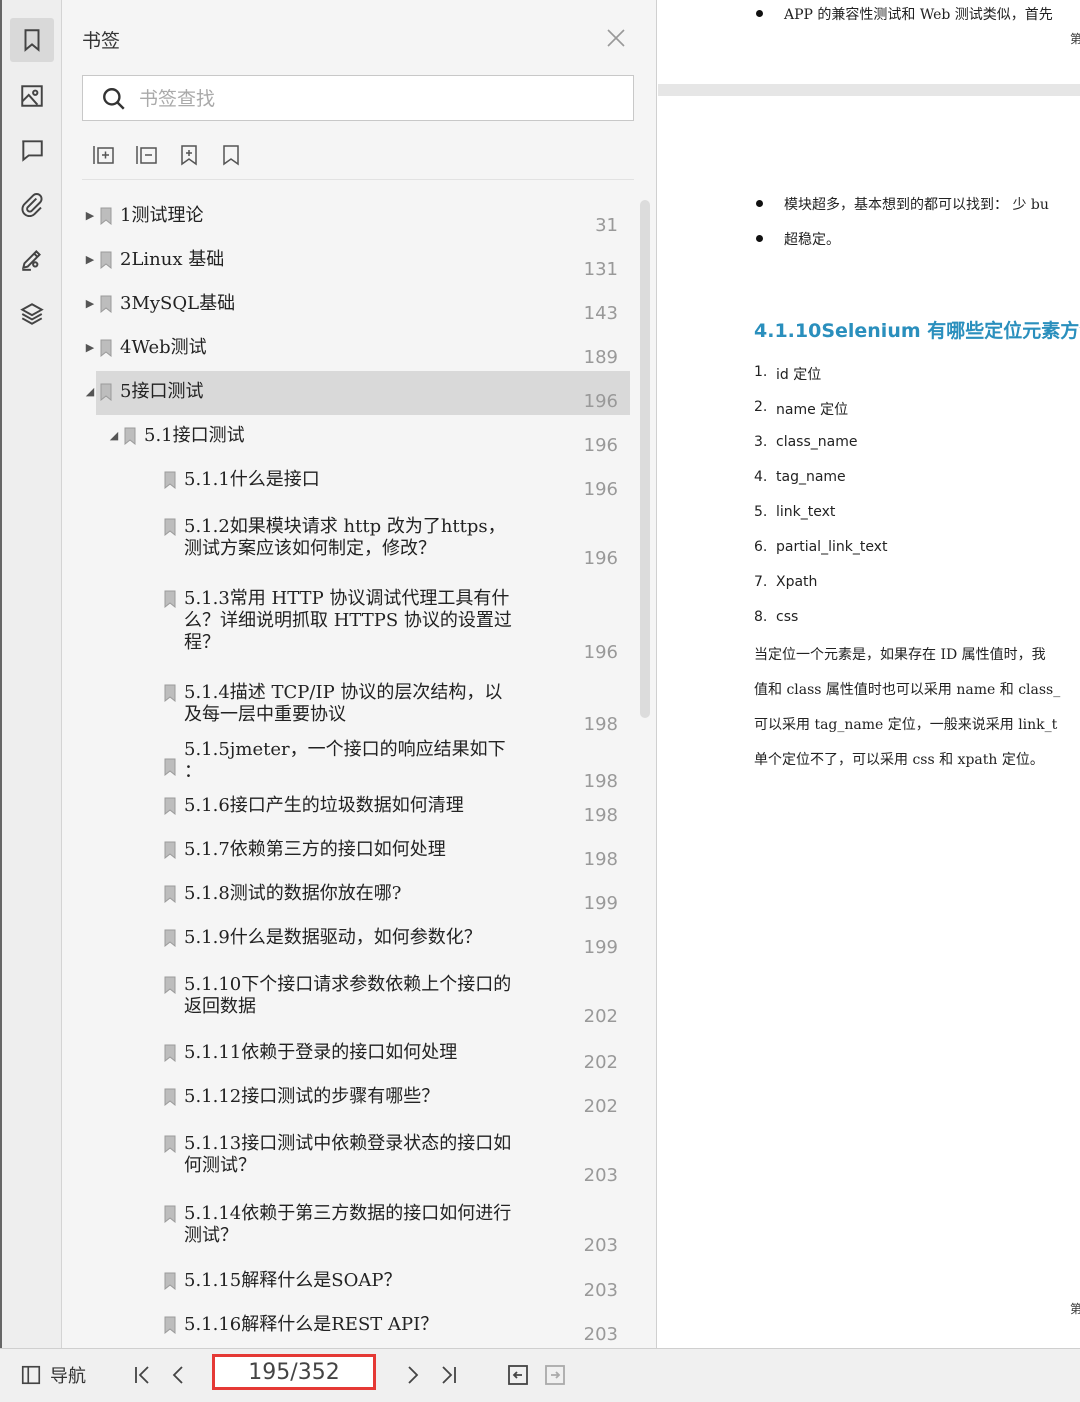  Describe the element at coordinates (315, 849) in the screenshot. I see `bookmark-label: 5.1.7依赖第三方的接口如何处理` at that location.